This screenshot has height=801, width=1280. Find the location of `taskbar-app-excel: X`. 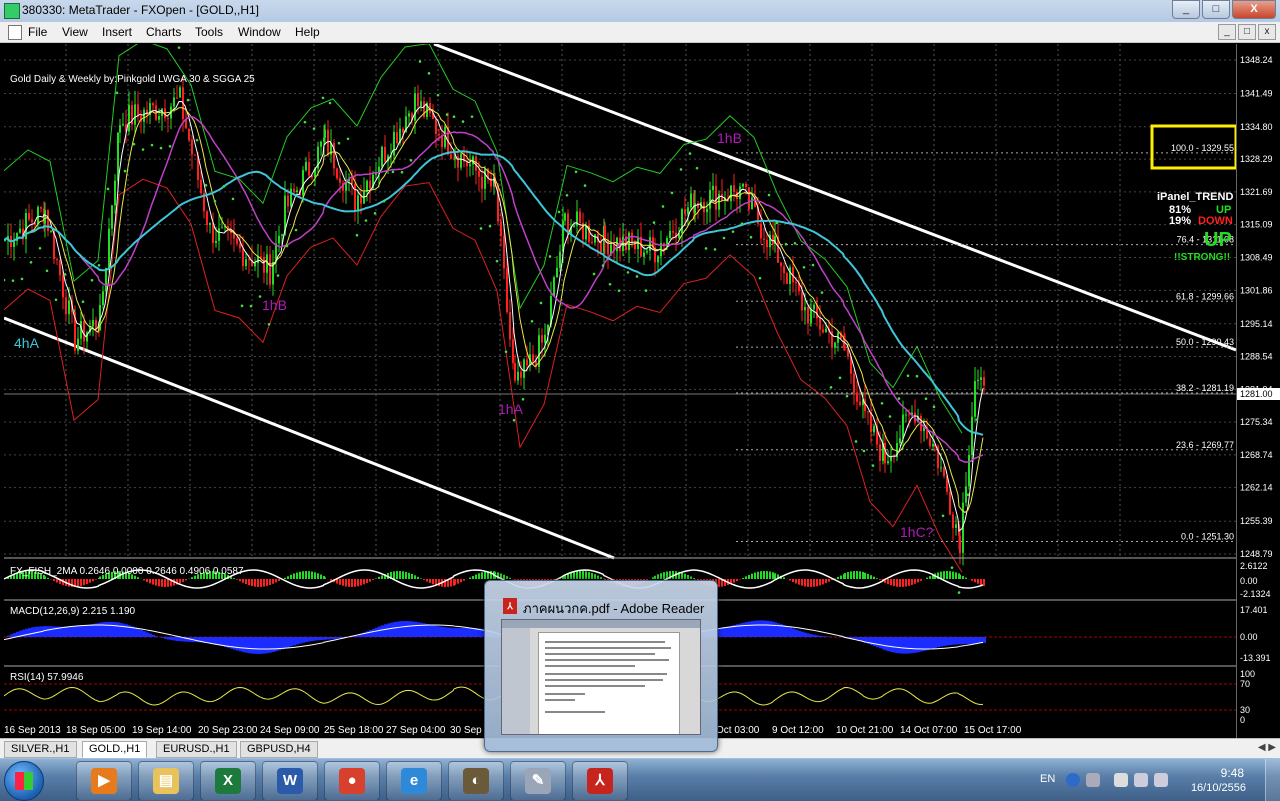

taskbar-app-excel: X is located at coordinates (228, 781).